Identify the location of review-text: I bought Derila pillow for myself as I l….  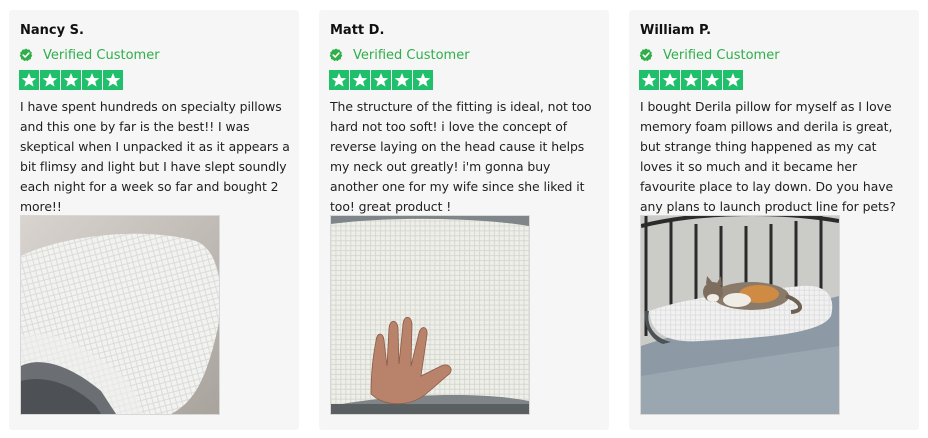
(768, 156).